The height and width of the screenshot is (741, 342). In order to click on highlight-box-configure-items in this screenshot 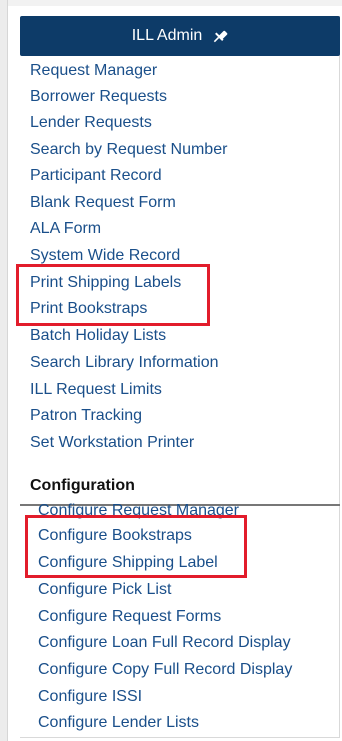, I will do `click(136, 546)`.